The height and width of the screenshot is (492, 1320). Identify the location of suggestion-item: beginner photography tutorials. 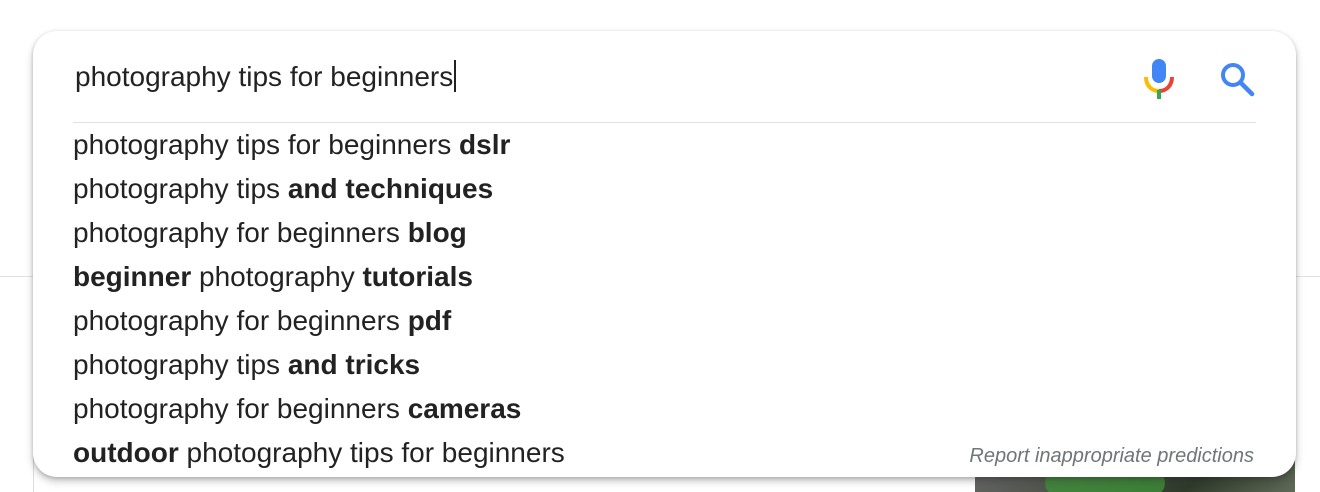
(664, 277).